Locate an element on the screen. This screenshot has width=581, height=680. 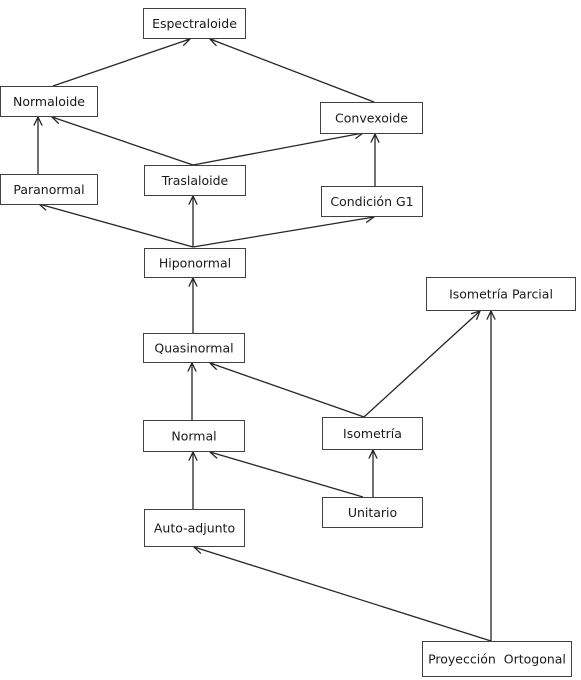
edge-hiponormal-to-paranormal is located at coordinates (116, 224).